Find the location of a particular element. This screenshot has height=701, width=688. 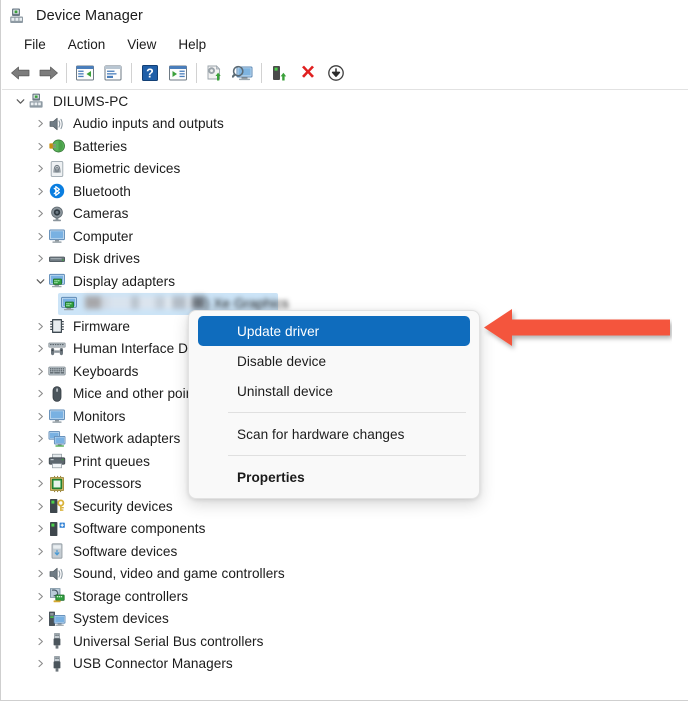

tree-row-sound-video-and-game-controllers: Sound, video and game controllers is located at coordinates (345, 574).